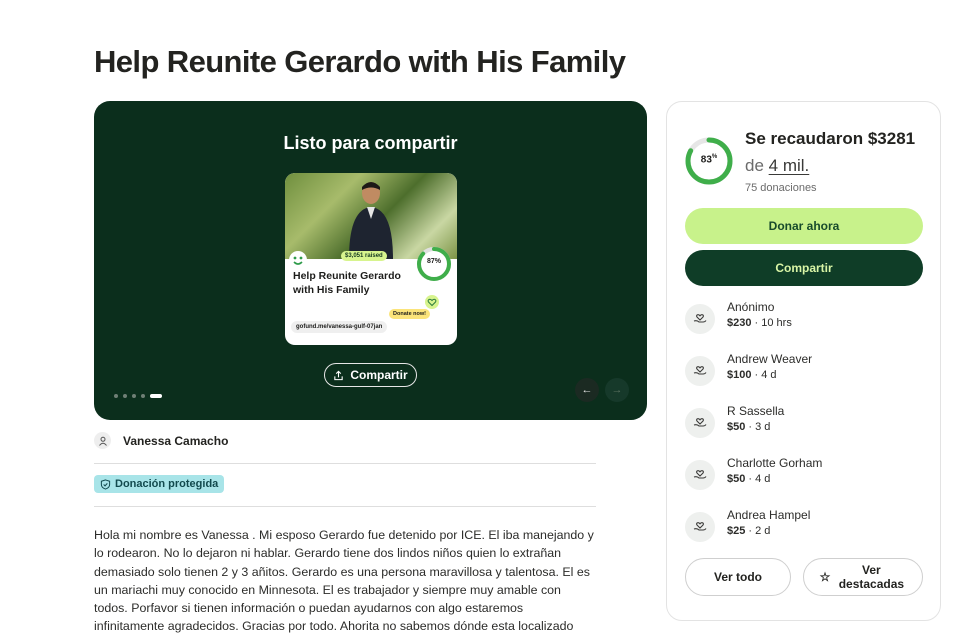  What do you see at coordinates (805, 424) in the screenshot?
I see `donation-item: R Sassella $50 · 3 d` at bounding box center [805, 424].